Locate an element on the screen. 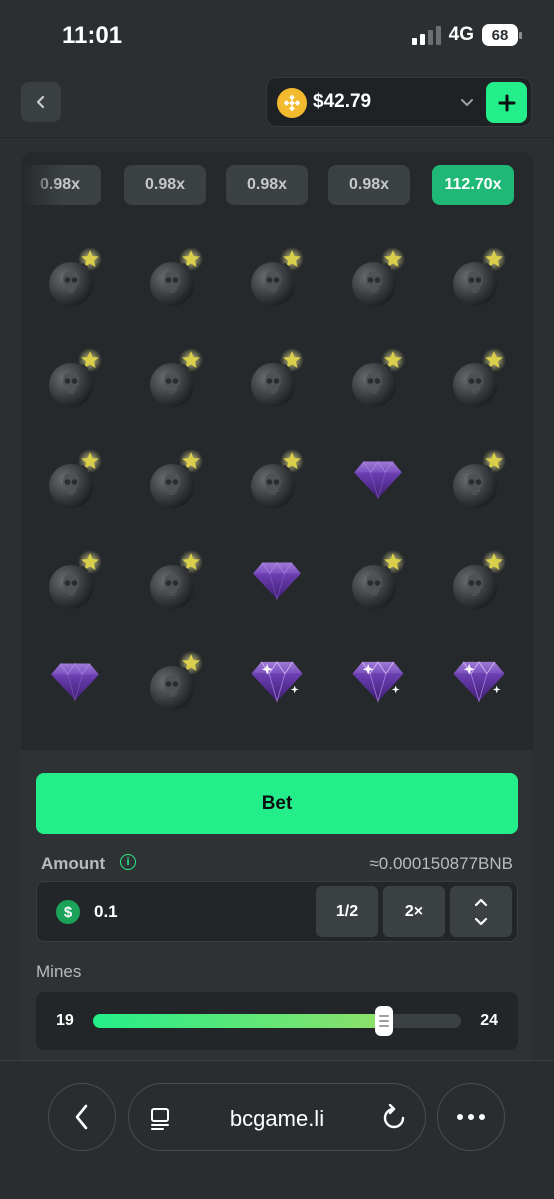 This screenshot has width=554, height=1199. battery-icon: 68 is located at coordinates (502, 35).